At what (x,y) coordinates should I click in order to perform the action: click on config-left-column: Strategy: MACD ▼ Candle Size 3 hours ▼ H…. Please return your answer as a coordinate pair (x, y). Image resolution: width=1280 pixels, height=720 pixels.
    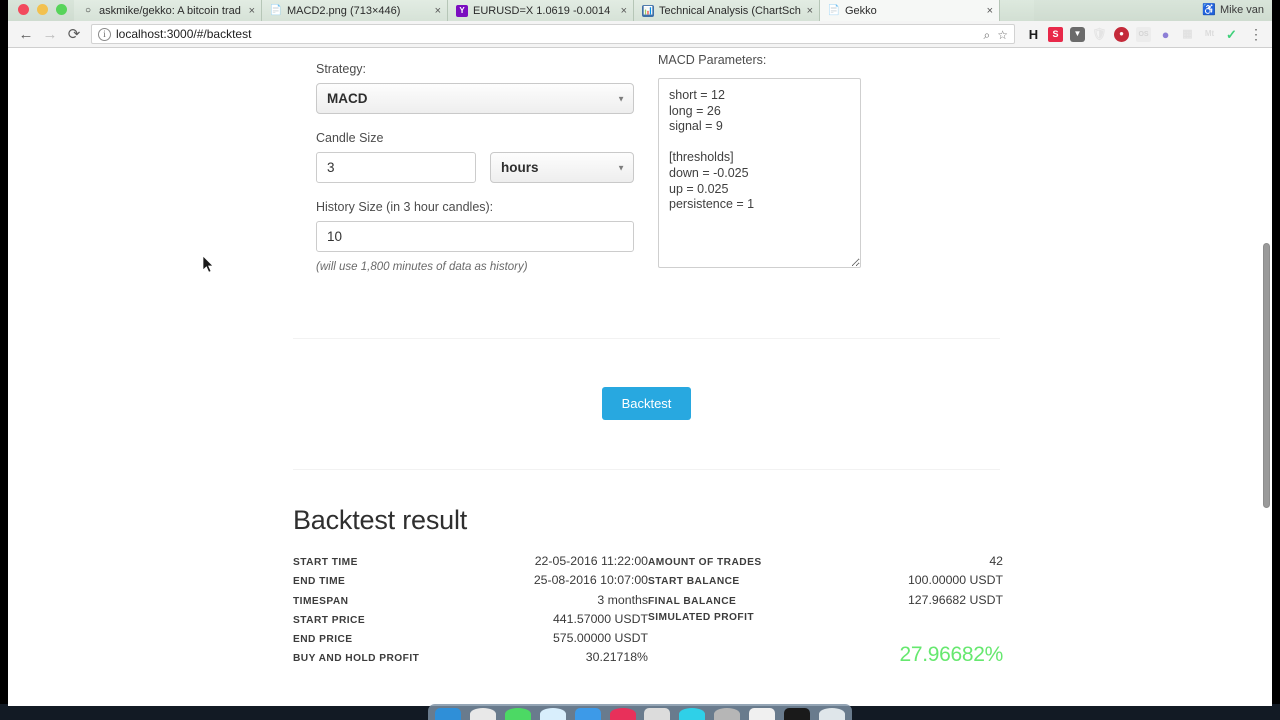
    Looking at the image, I should click on (475, 167).